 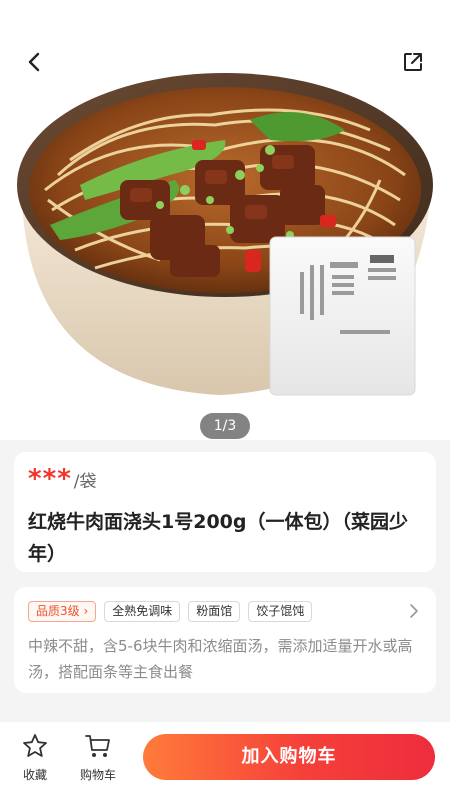 What do you see at coordinates (220, 659) in the screenshot?
I see `product-description: 中辣不甜，含5-6块牛肉和浓缩面汤，需添加适量开水或高汤，搭配面条等主食出餐` at bounding box center [220, 659].